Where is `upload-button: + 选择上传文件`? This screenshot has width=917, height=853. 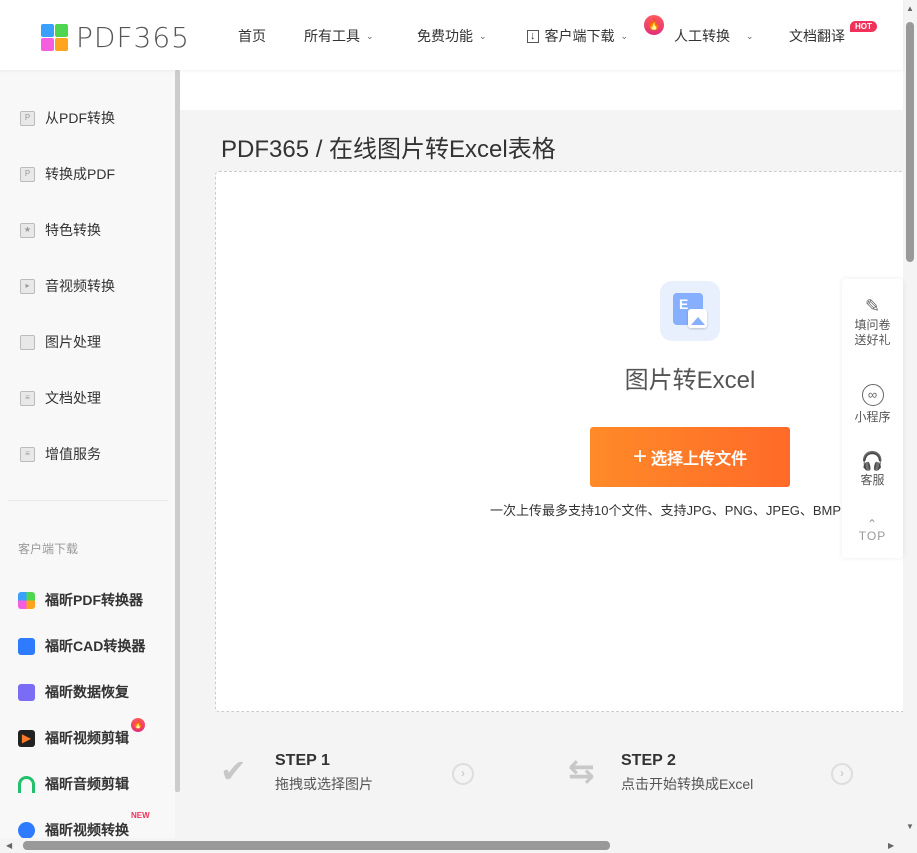 upload-button: + 选择上传文件 is located at coordinates (690, 457).